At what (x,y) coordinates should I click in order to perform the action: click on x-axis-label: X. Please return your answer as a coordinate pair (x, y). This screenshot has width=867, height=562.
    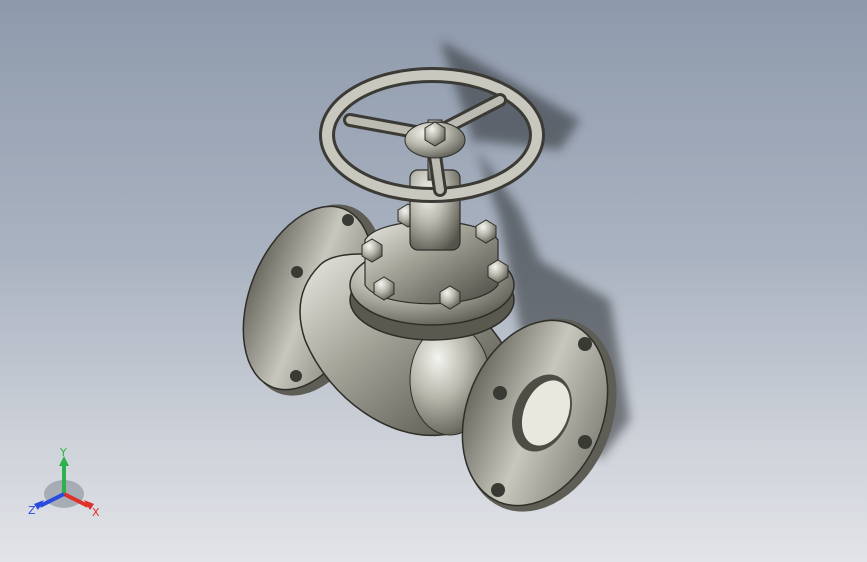
    Looking at the image, I should click on (96, 512).